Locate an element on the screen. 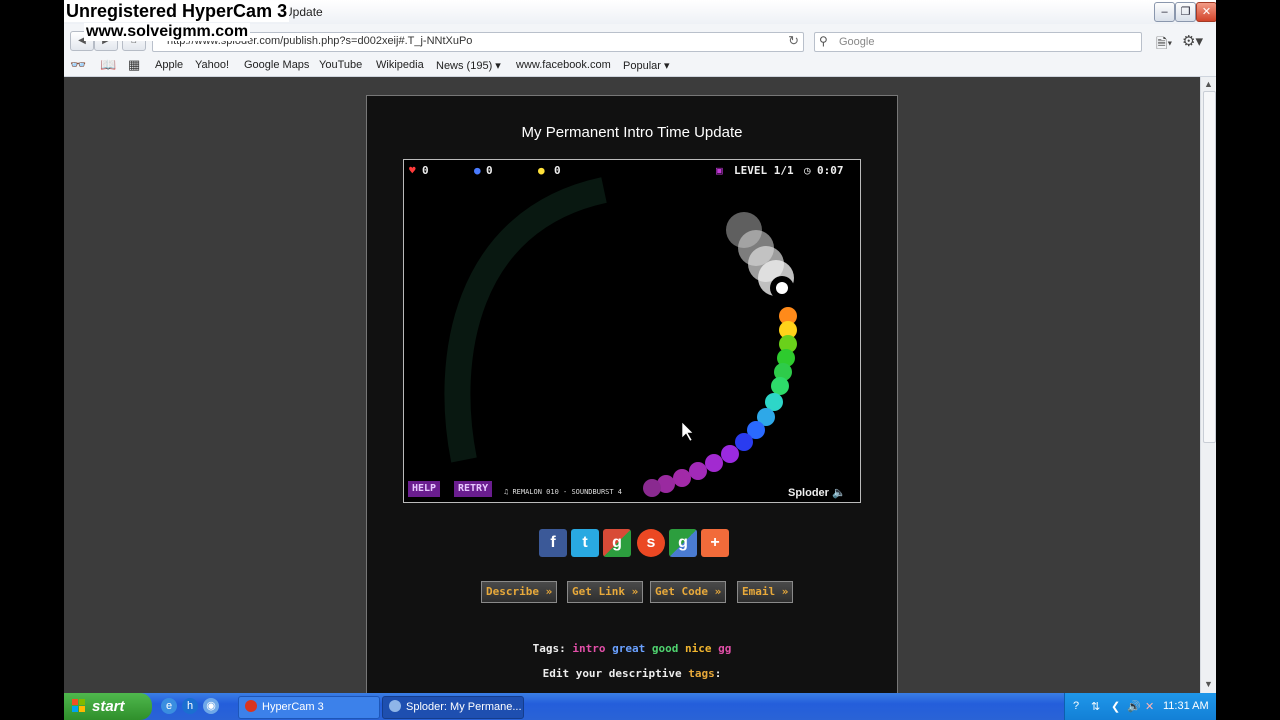 The image size is (1280, 720). reading-glasses-icon: 👓 is located at coordinates (78, 65).